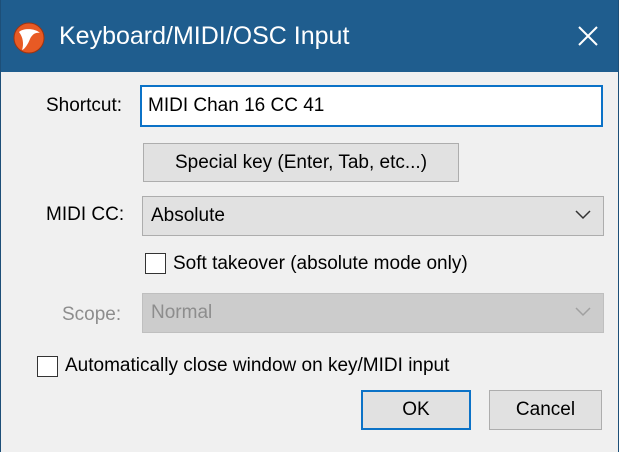 The width and height of the screenshot is (619, 452). What do you see at coordinates (301, 162) in the screenshot?
I see `special-key-button: Special key (Enter, Tab, etc...)` at bounding box center [301, 162].